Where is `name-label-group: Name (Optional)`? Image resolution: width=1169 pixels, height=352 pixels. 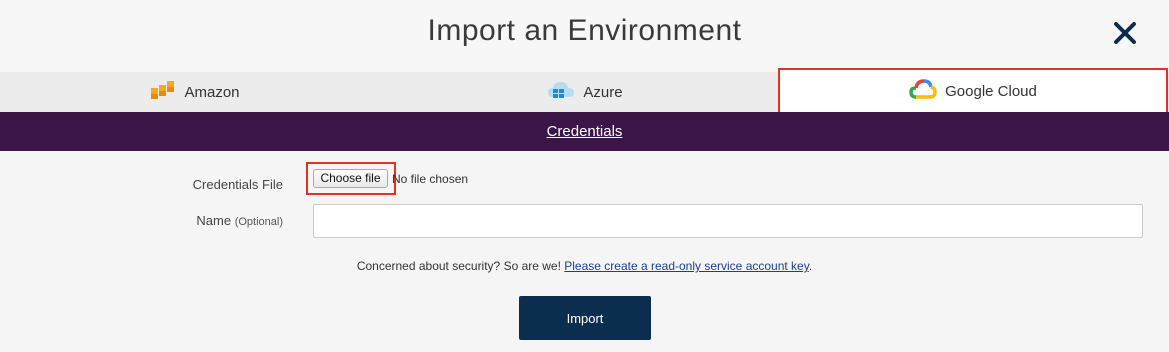
name-label-group: Name (Optional) is located at coordinates (216, 220).